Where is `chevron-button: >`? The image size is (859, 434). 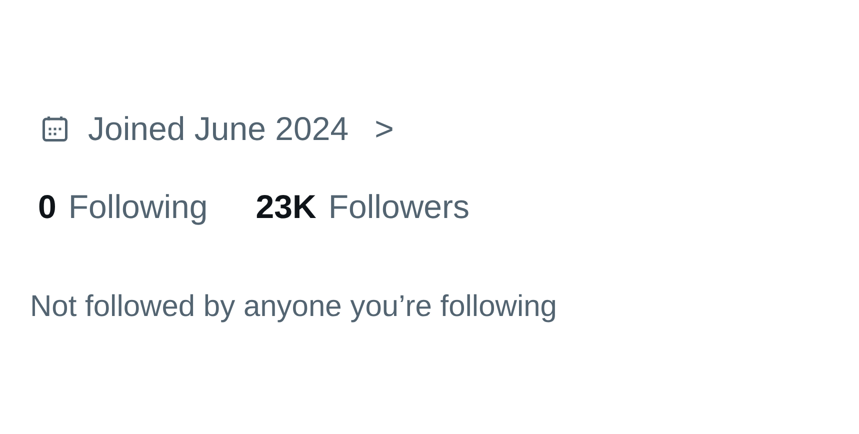 chevron-button: > is located at coordinates (384, 129).